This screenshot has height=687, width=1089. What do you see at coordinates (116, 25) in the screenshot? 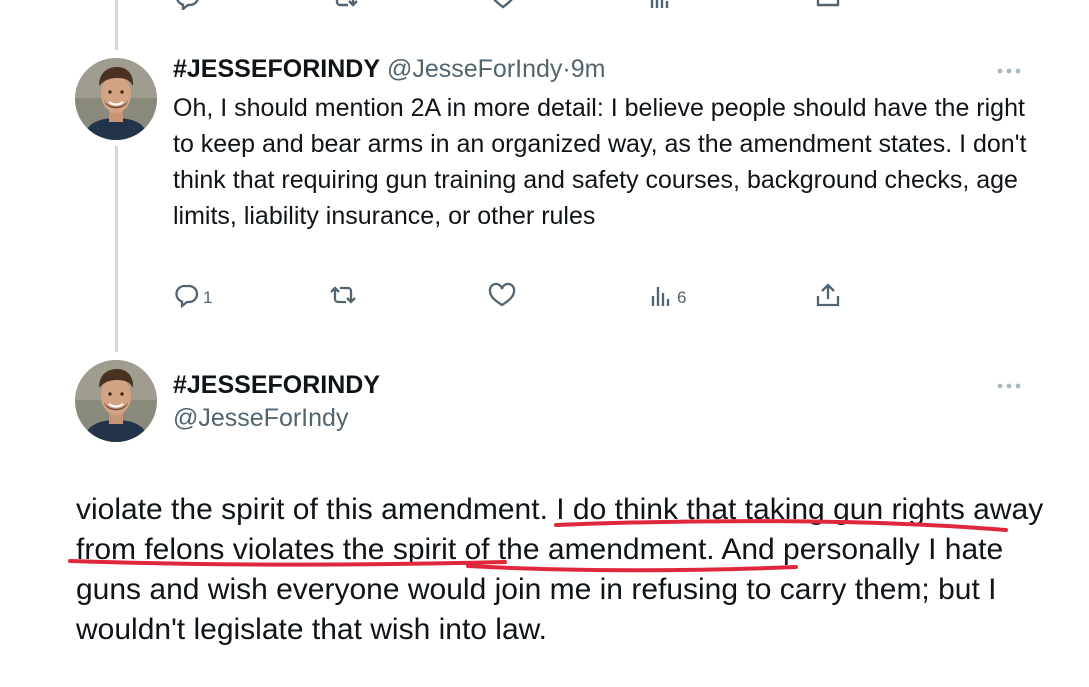
I see `thread-line-top` at bounding box center [116, 25].